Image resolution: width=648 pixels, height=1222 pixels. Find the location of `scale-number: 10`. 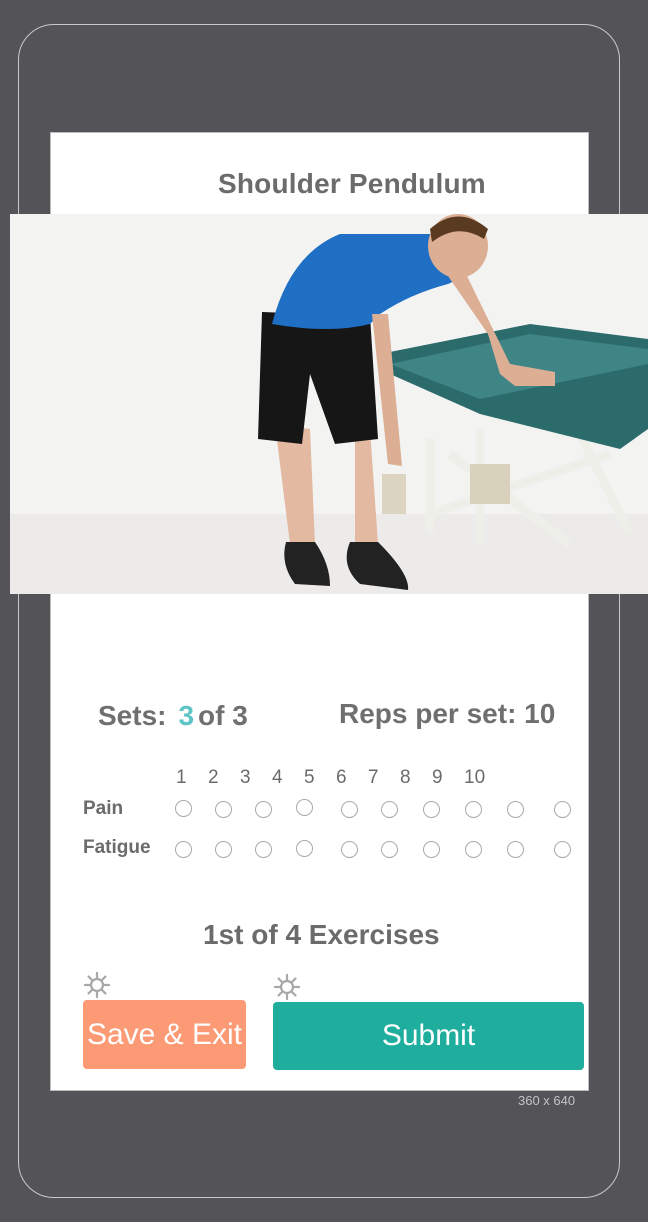

scale-number: 10 is located at coordinates (475, 777).